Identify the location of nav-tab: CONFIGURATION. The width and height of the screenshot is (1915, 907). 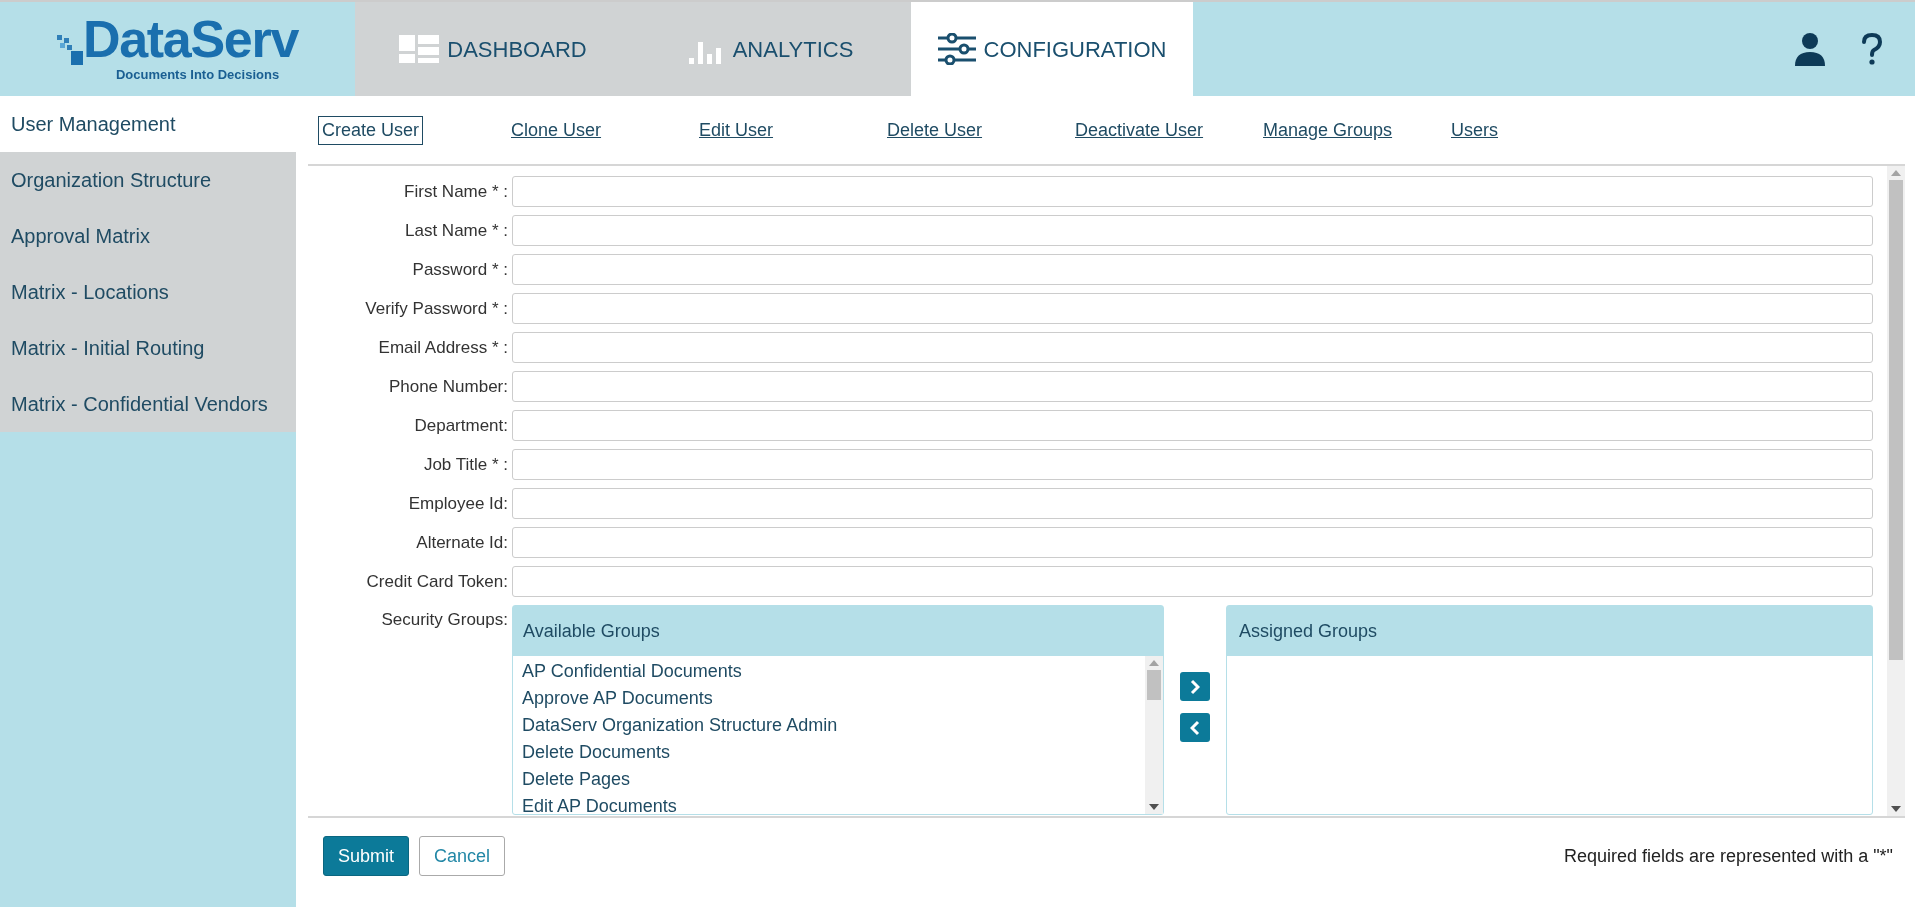
(1052, 49).